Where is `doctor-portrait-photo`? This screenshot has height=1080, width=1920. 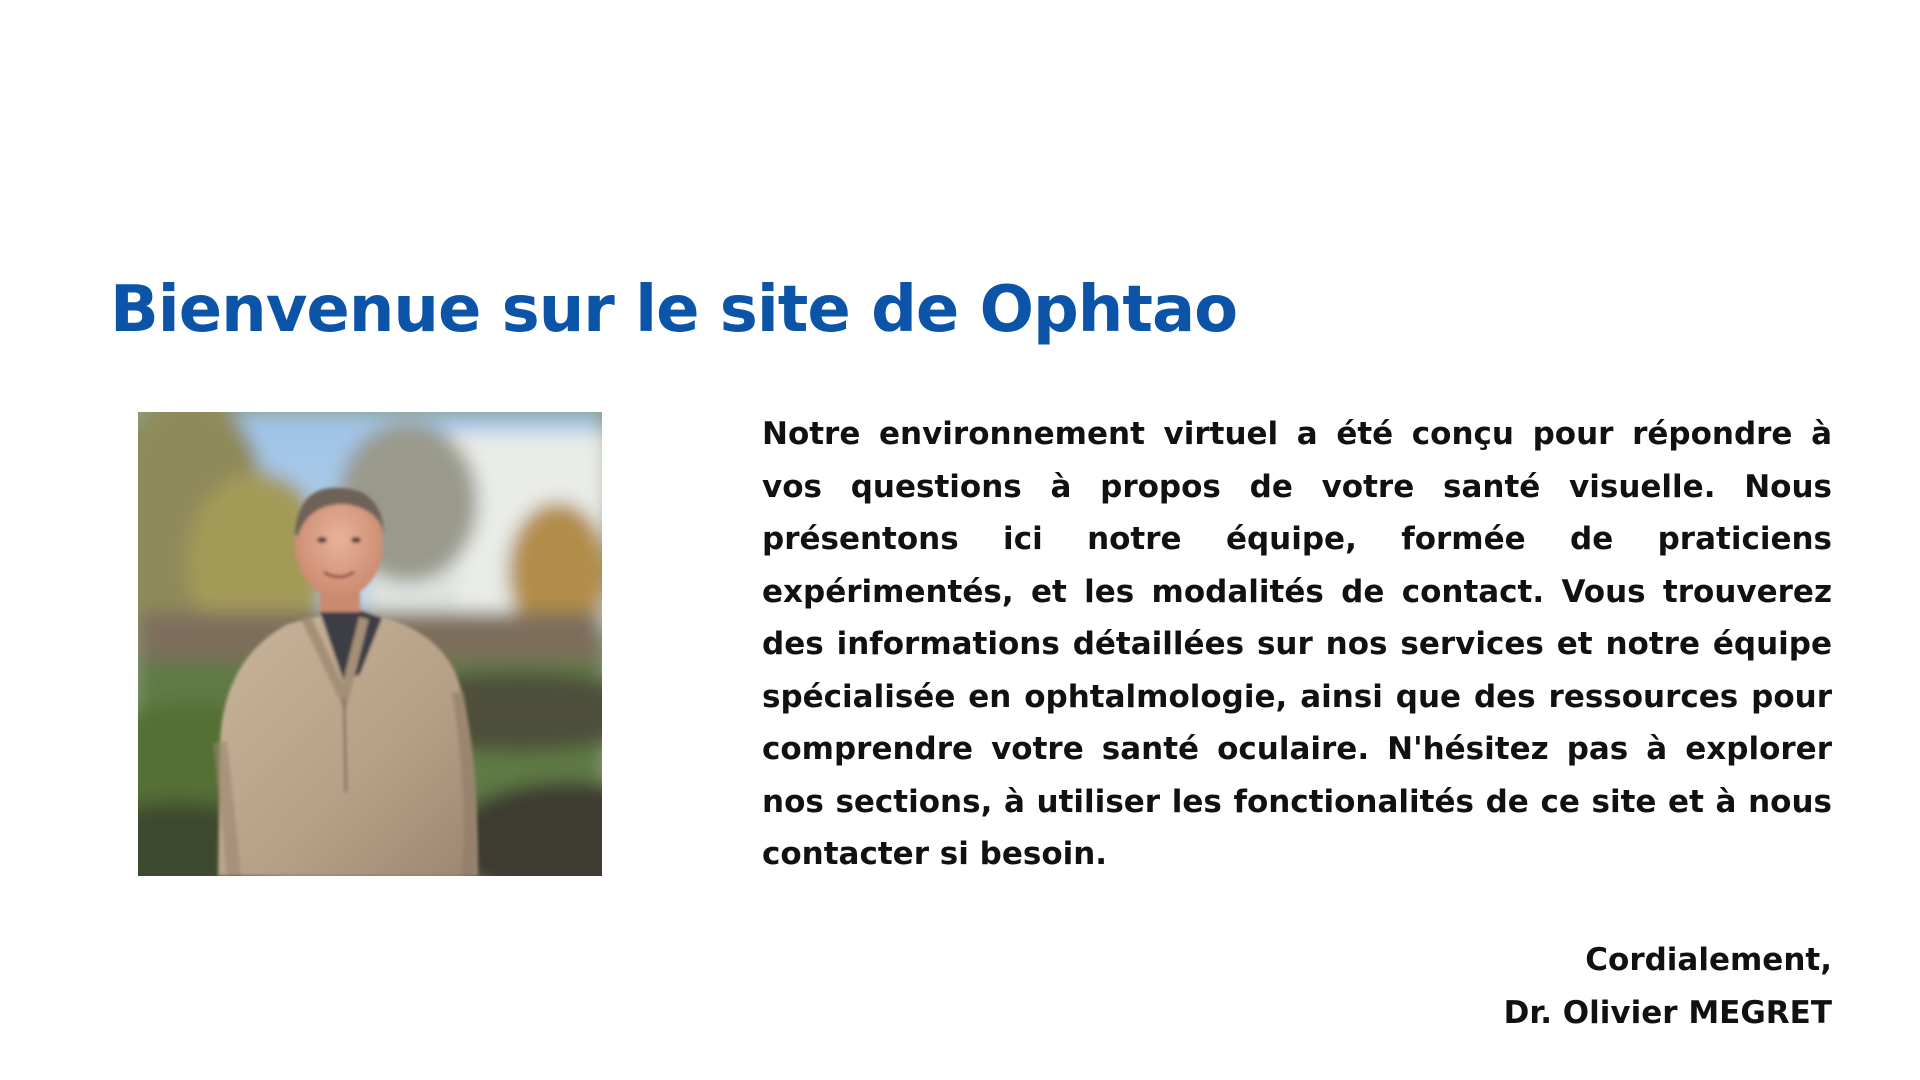 doctor-portrait-photo is located at coordinates (370, 644).